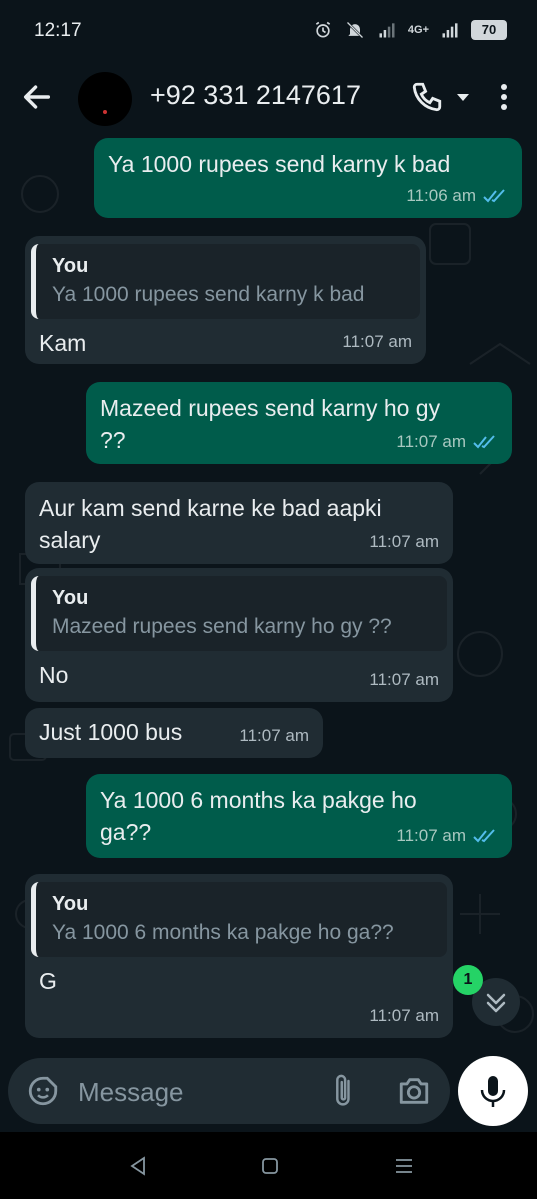  Describe the element at coordinates (414, 1091) in the screenshot. I see `camera-icon` at that location.